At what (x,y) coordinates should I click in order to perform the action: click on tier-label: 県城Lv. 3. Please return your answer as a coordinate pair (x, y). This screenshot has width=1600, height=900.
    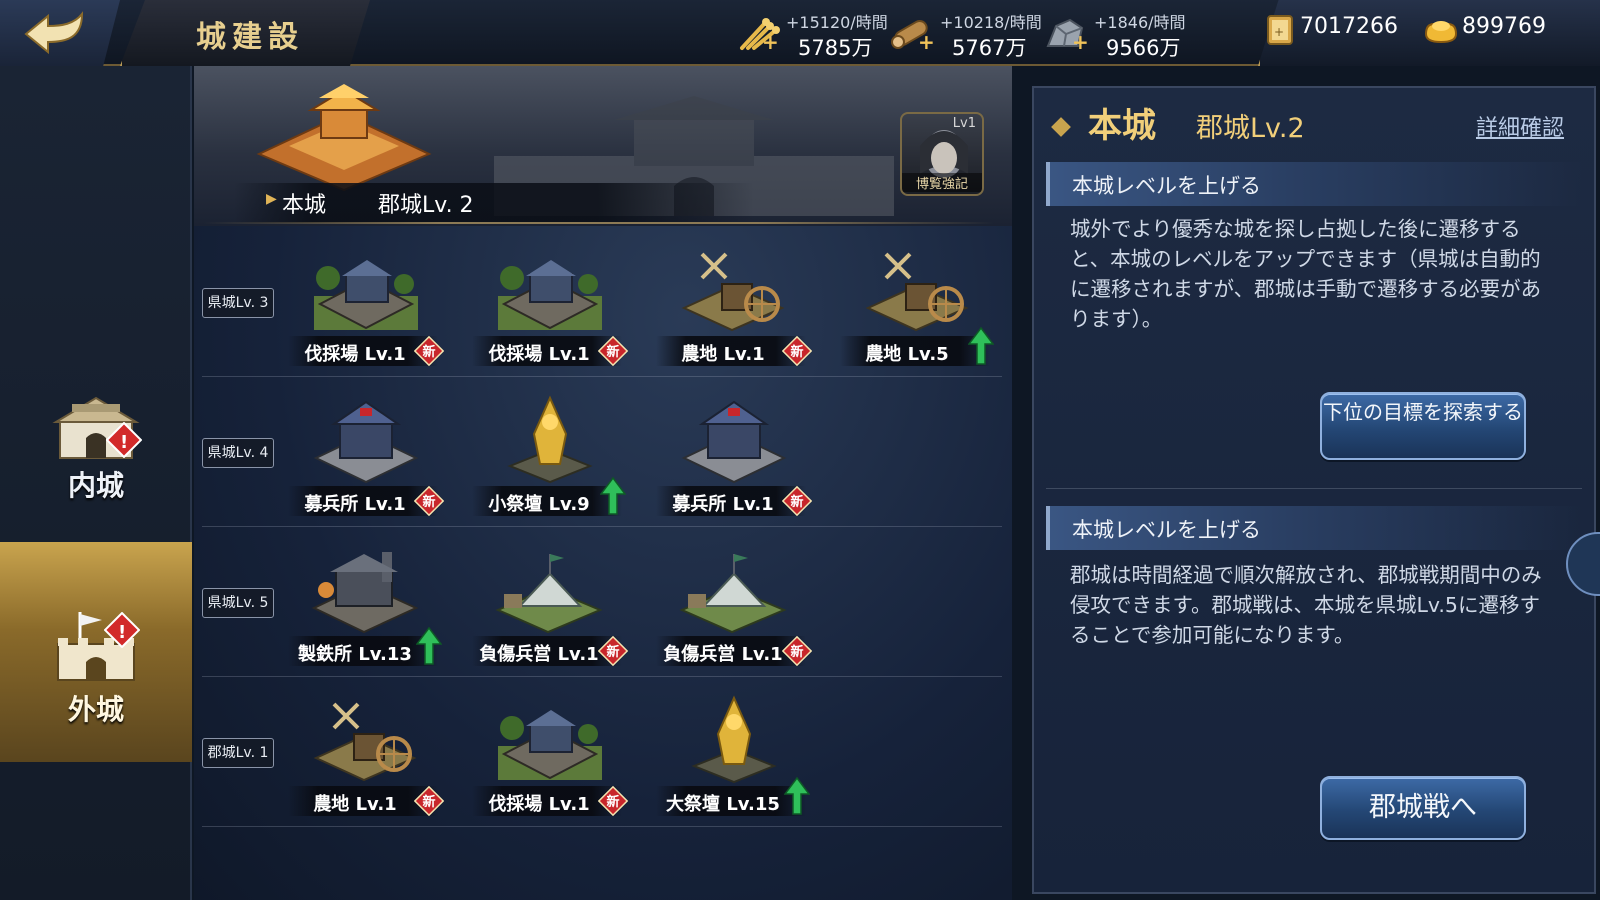
    Looking at the image, I should click on (238, 303).